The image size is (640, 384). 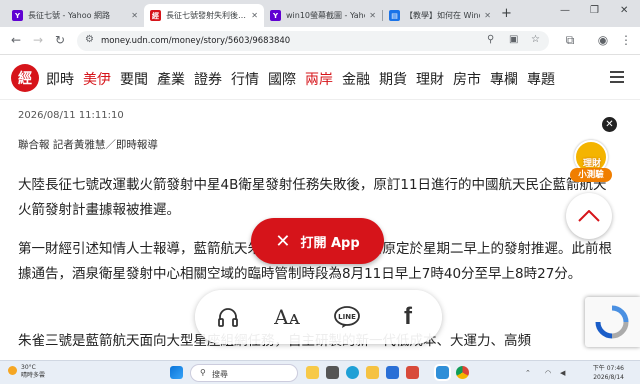 I want to click on article-byline: 聯合報 記者黃雅慧／即時報導, so click(x=88, y=145).